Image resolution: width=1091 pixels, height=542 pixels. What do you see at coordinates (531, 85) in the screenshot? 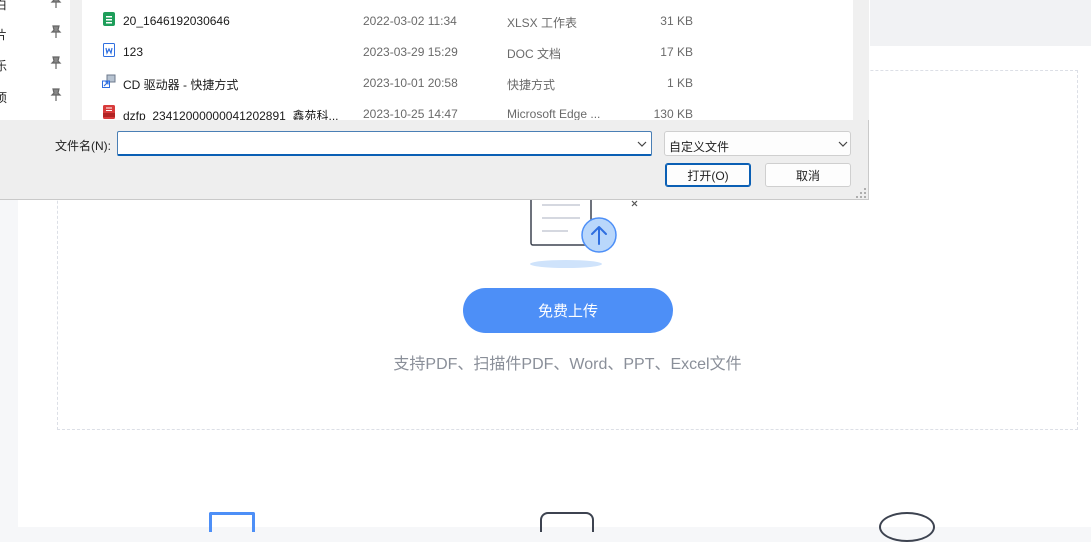
I see `file-type: 快捷方式` at bounding box center [531, 85].